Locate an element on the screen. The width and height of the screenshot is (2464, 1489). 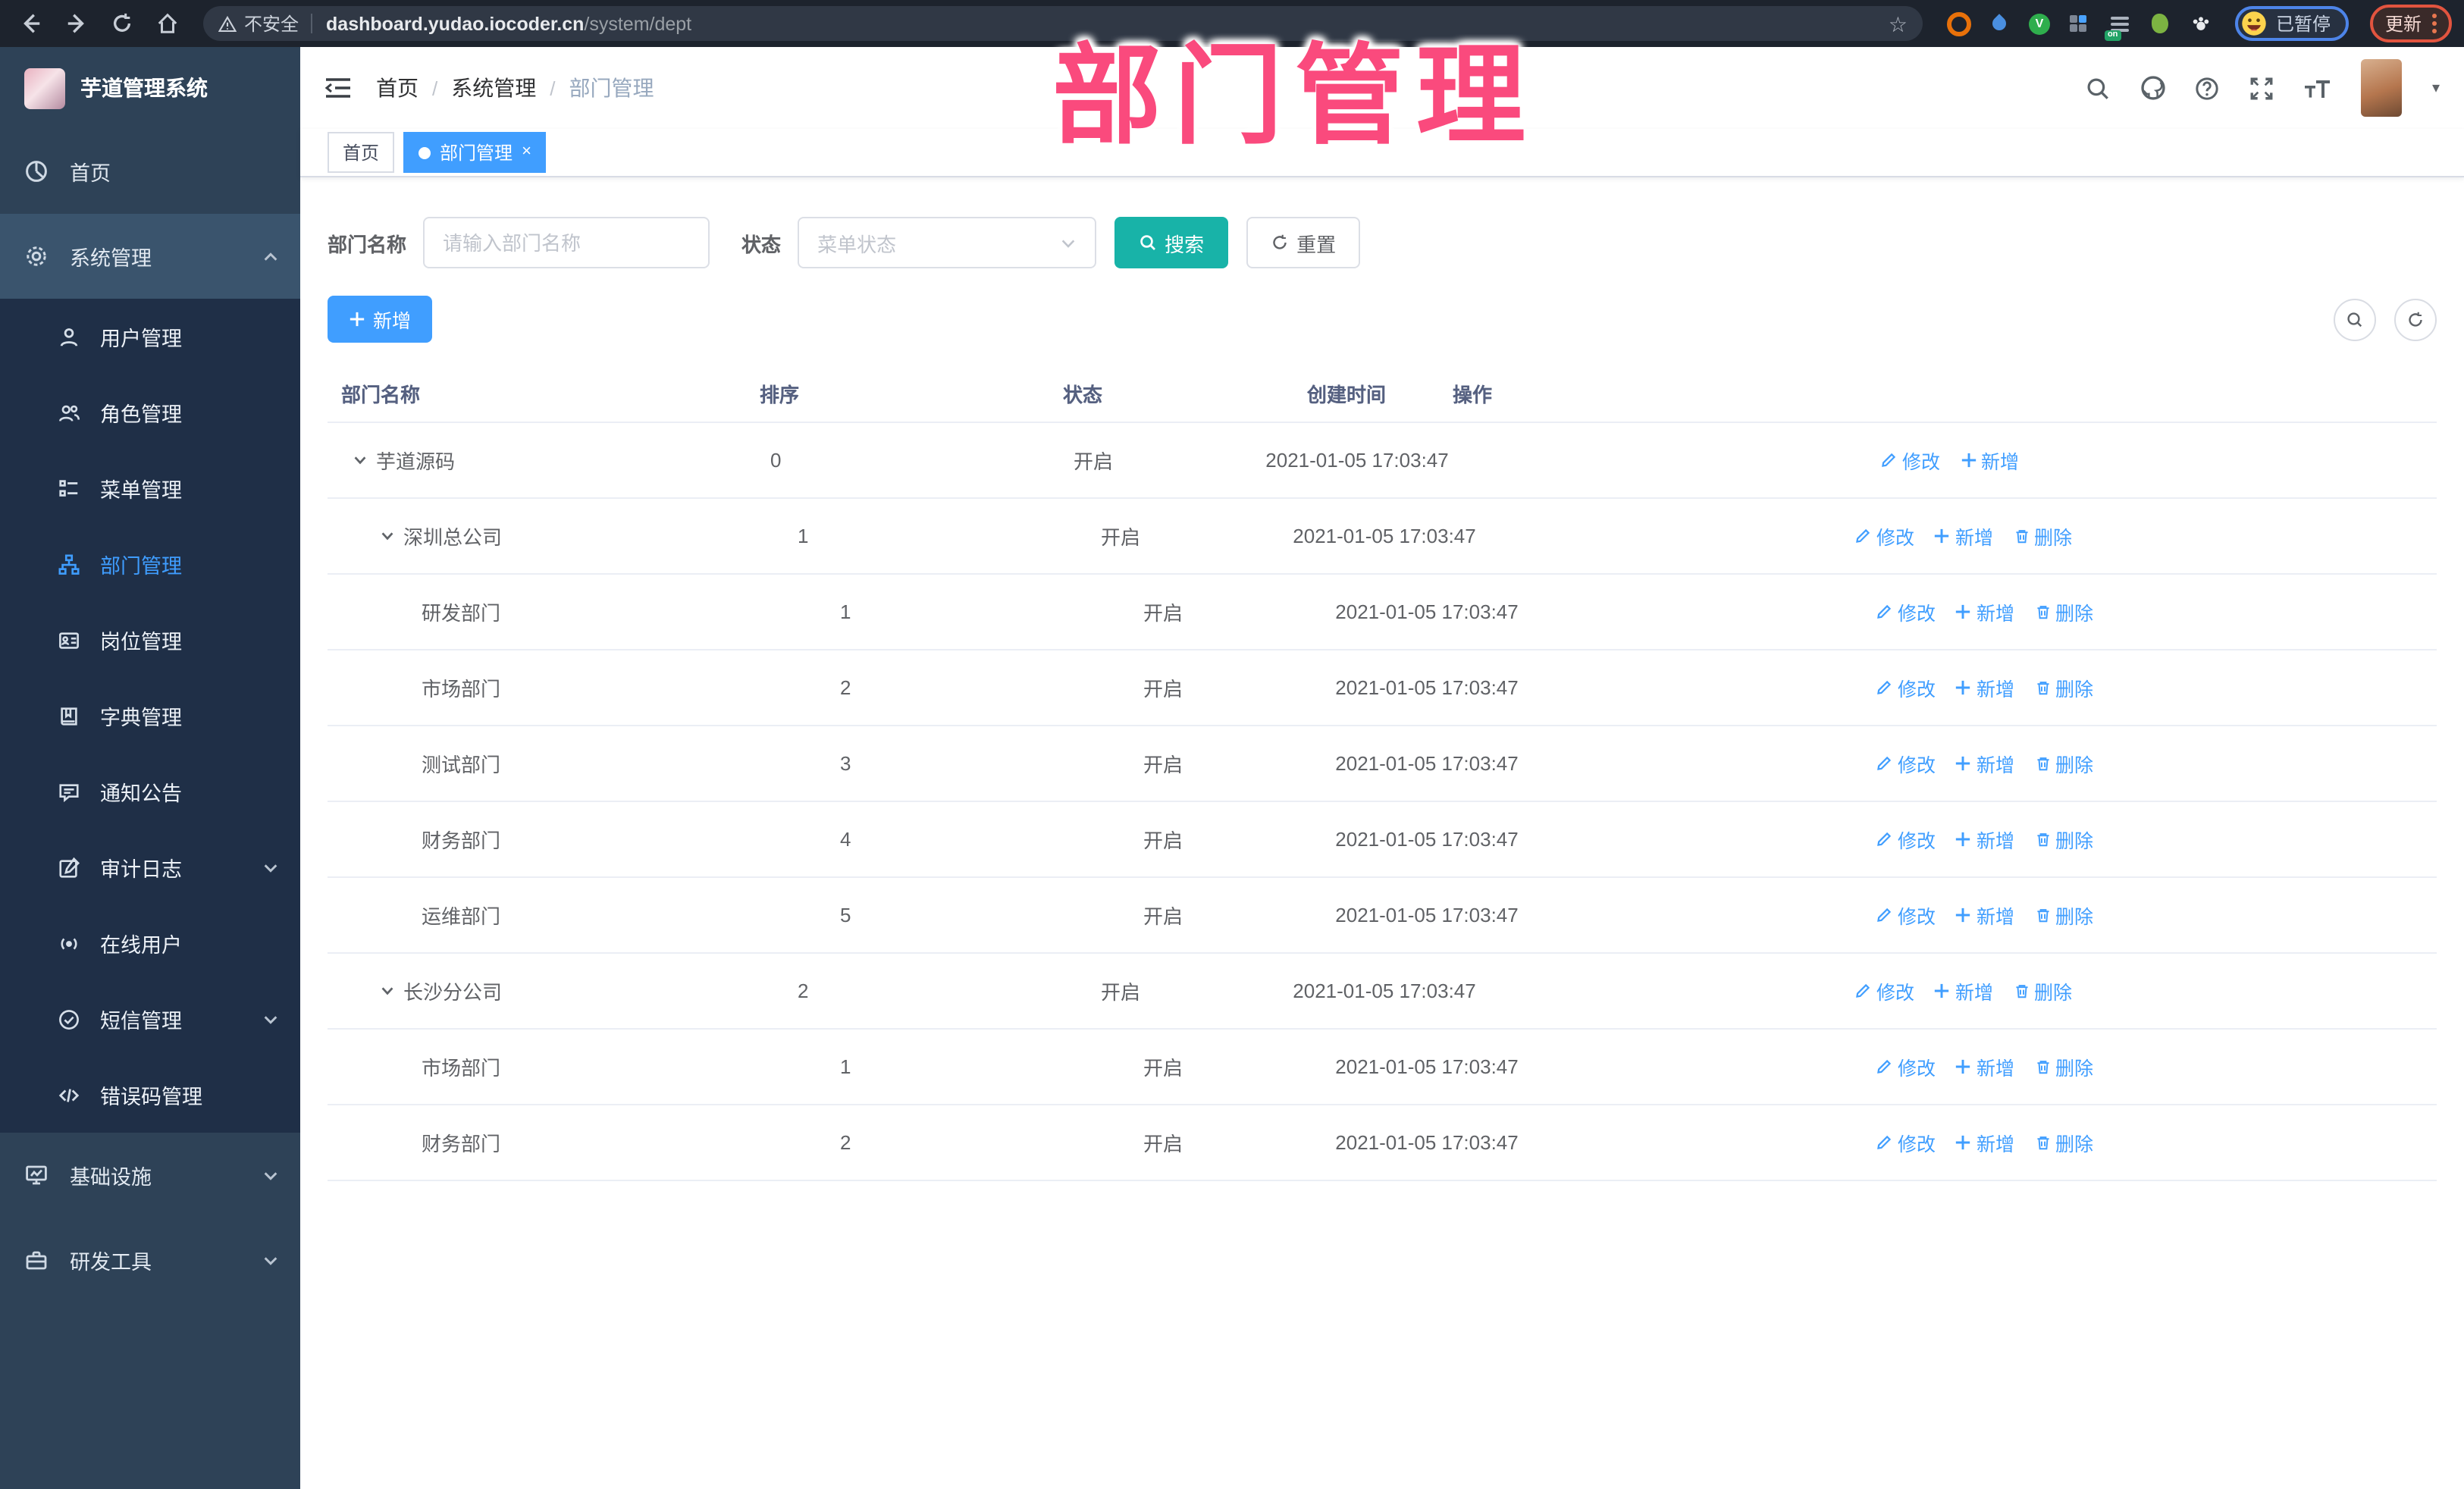
browser-back-icon is located at coordinates (30, 23).